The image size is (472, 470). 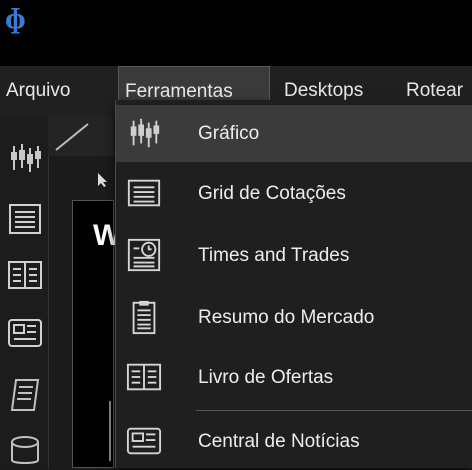 I want to click on chart-line, so click(x=110, y=431).